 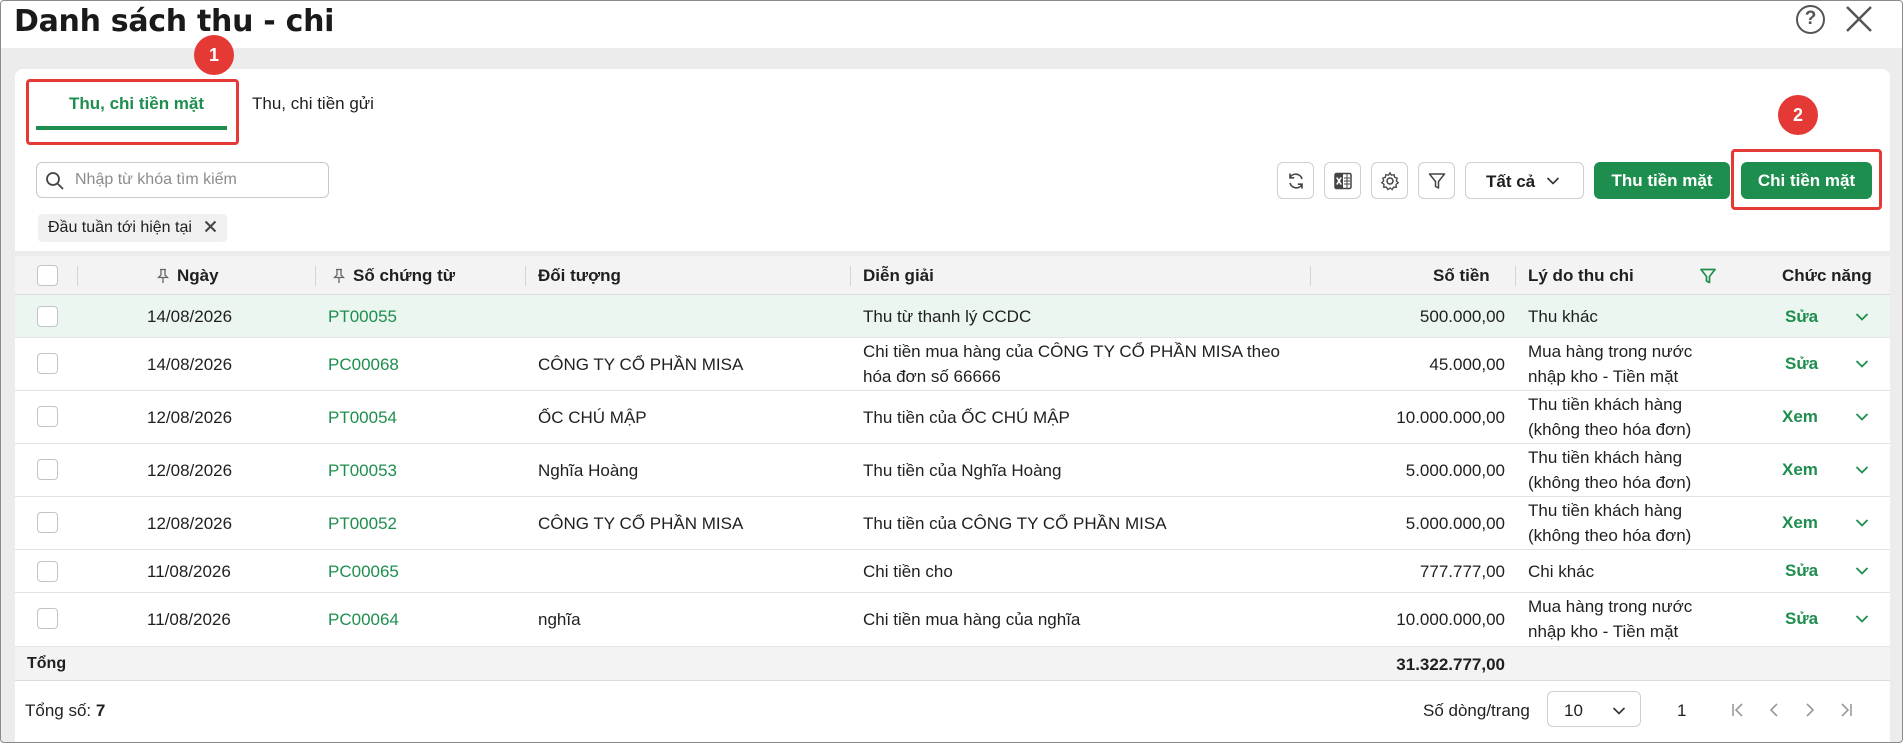 What do you see at coordinates (1524, 180) in the screenshot?
I see `status-filter-select: Tất cả` at bounding box center [1524, 180].